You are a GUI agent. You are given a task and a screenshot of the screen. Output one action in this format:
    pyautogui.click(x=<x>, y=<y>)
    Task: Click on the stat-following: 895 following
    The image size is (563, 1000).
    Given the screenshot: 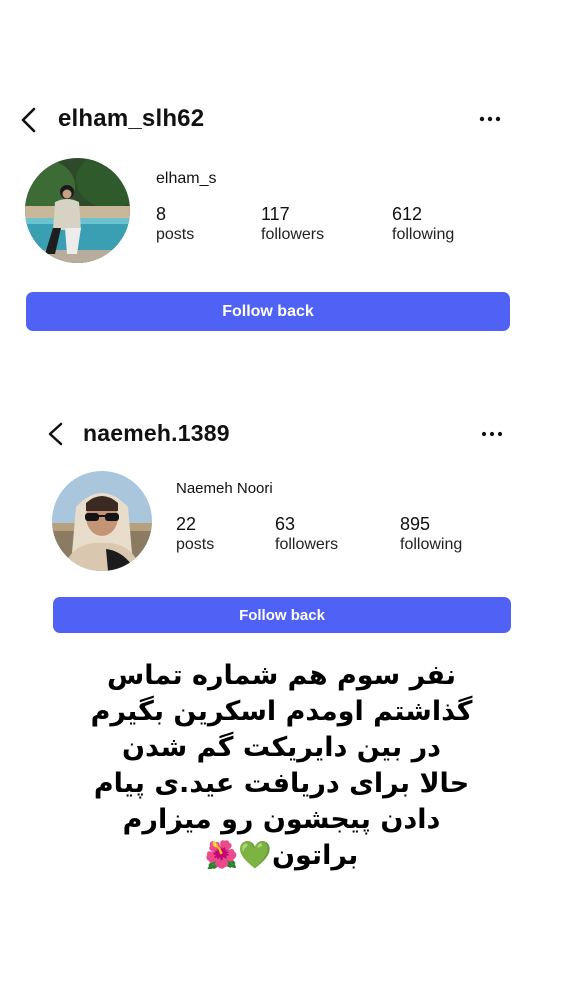 What is the action you would take?
    pyautogui.click(x=431, y=535)
    